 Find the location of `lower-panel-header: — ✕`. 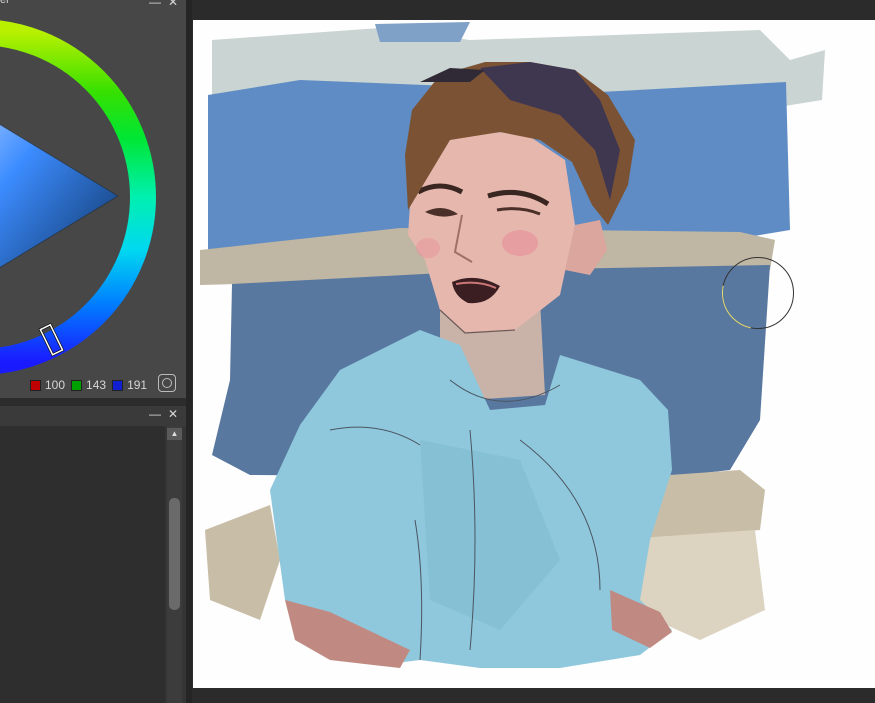

lower-panel-header: — ✕ is located at coordinates (93, 416).